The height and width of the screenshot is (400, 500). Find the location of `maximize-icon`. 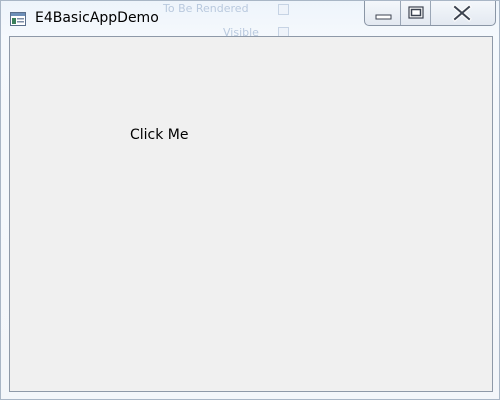

maximize-icon is located at coordinates (416, 12).